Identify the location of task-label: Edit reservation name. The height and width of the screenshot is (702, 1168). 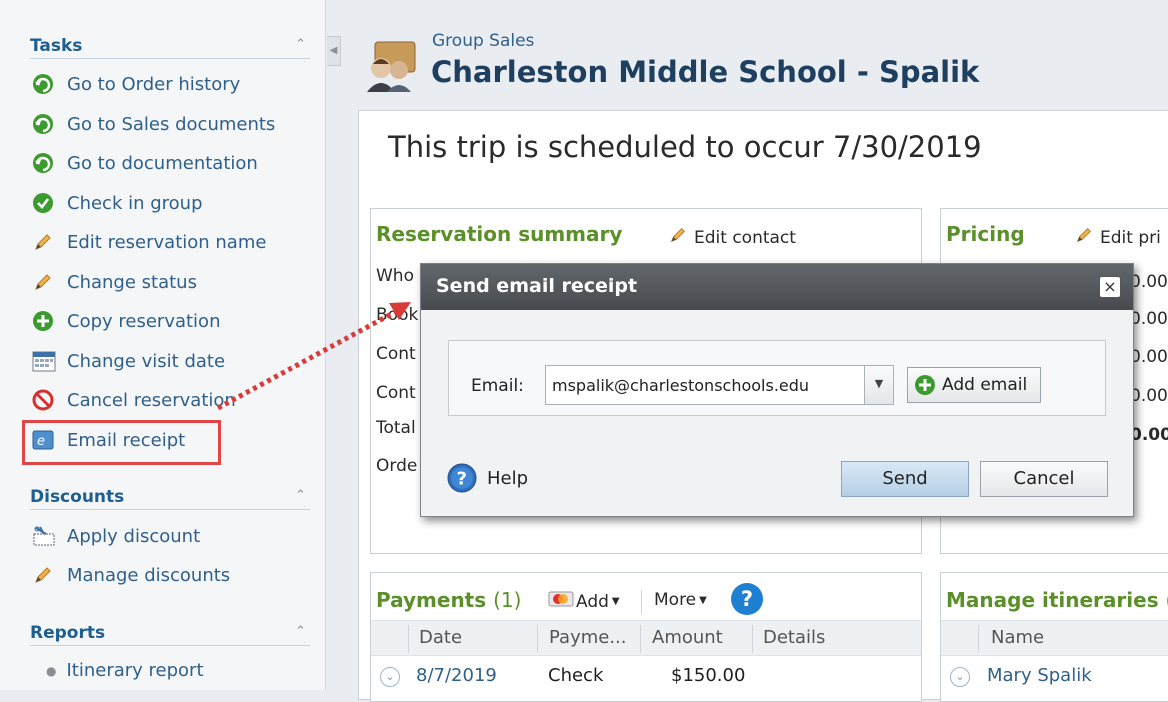
(167, 242).